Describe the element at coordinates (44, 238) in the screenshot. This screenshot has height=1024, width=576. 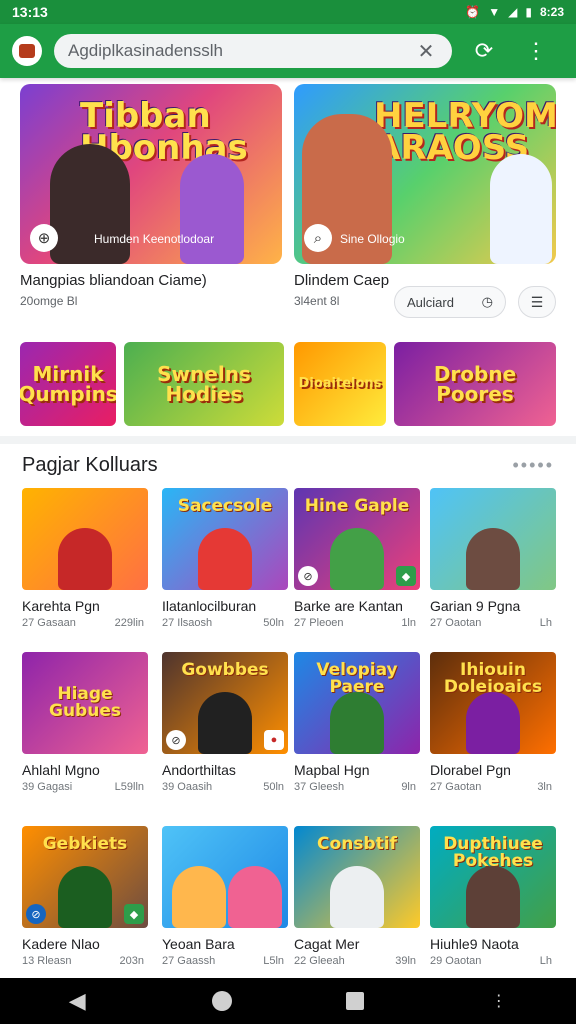
I see `game-badge-icon: ⊕` at that location.